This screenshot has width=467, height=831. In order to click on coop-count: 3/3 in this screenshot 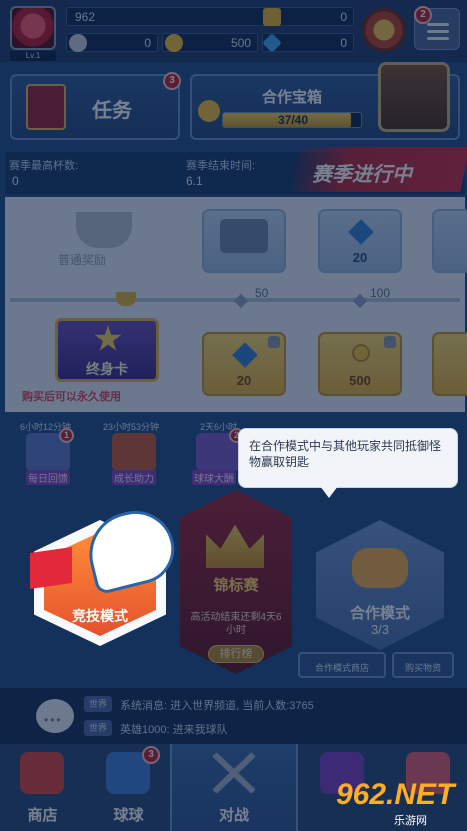, I will do `click(380, 629)`.